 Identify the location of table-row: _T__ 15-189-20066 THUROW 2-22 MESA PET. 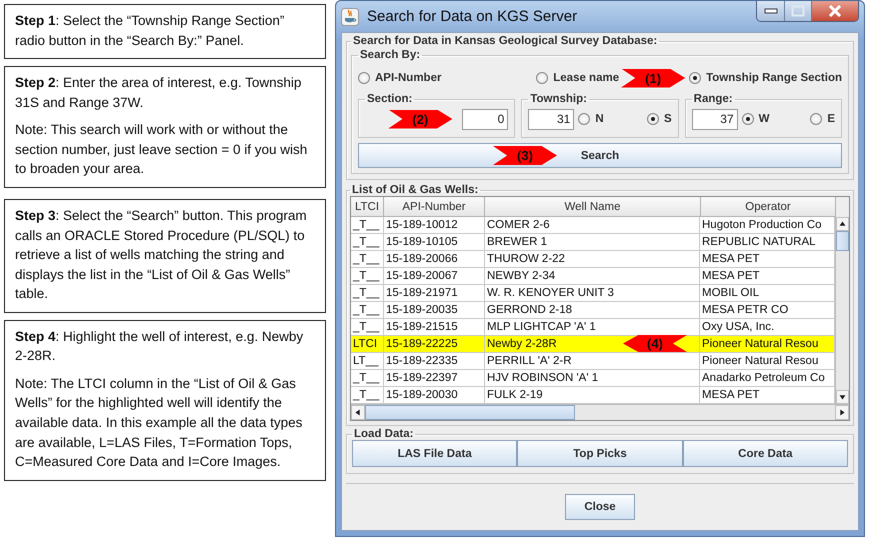
(593, 259).